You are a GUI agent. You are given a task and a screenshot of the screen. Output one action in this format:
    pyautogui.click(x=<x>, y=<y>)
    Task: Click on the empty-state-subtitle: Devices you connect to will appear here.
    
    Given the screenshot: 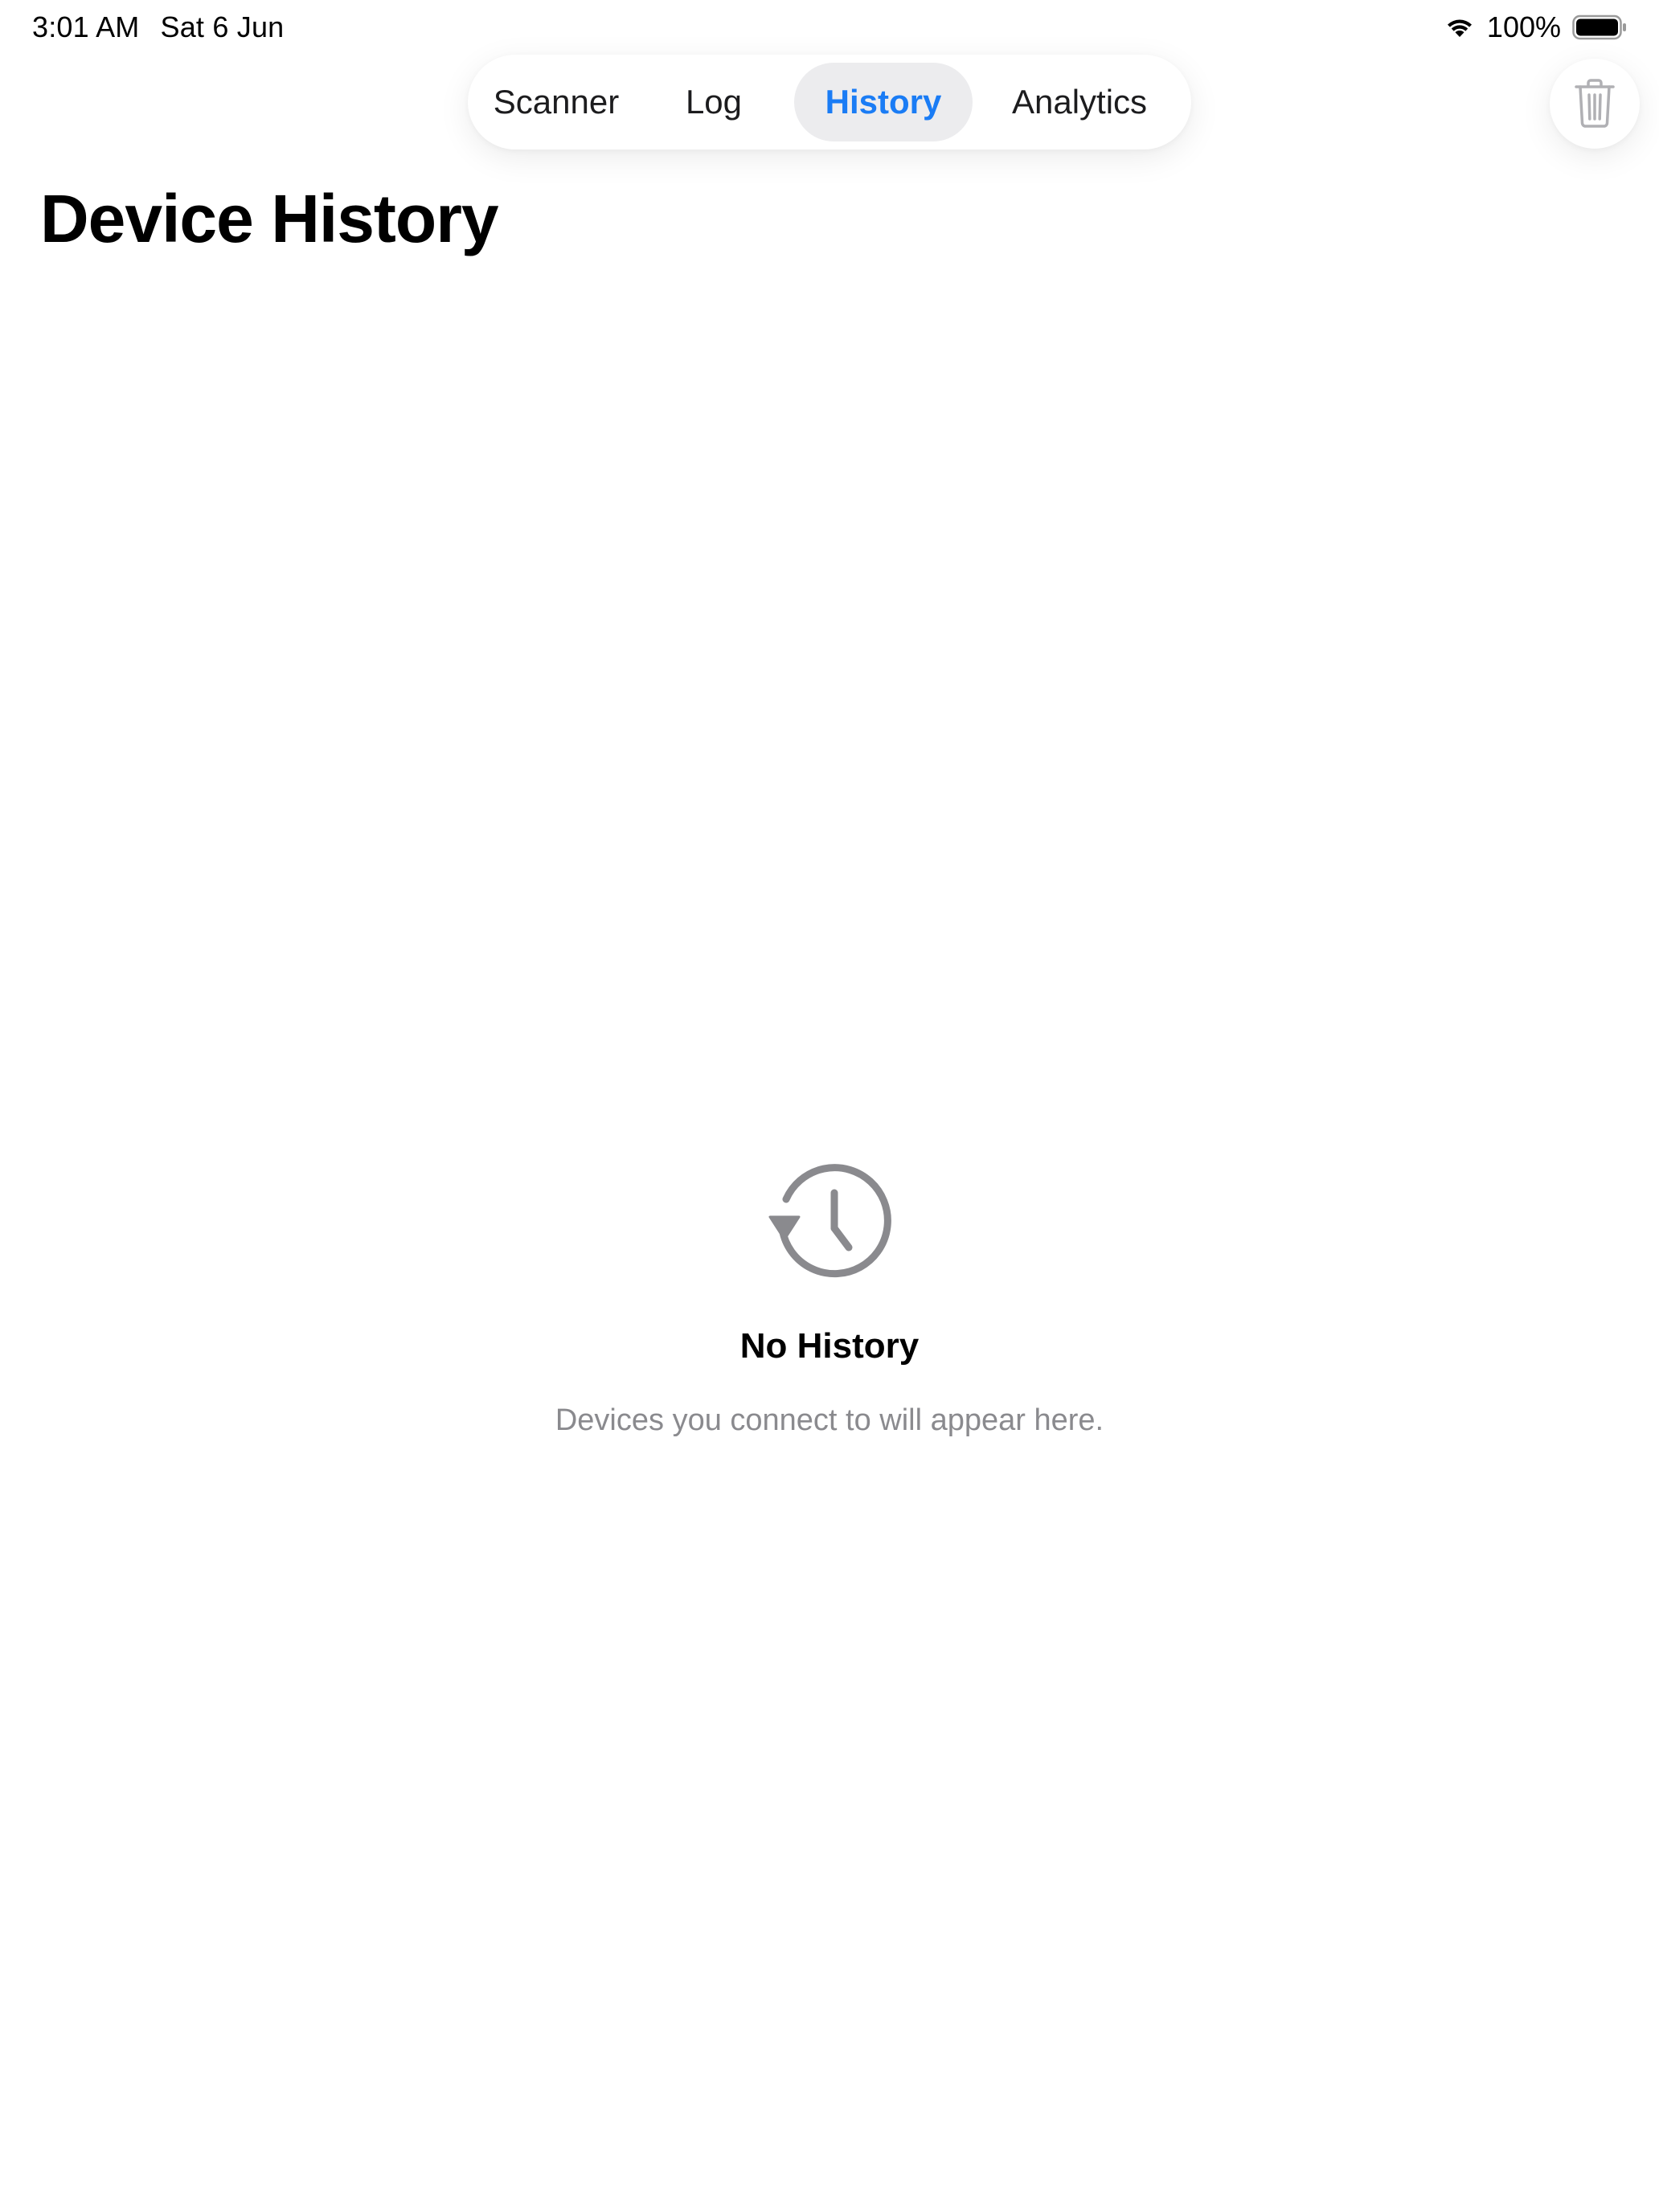 What is the action you would take?
    pyautogui.click(x=829, y=1420)
    